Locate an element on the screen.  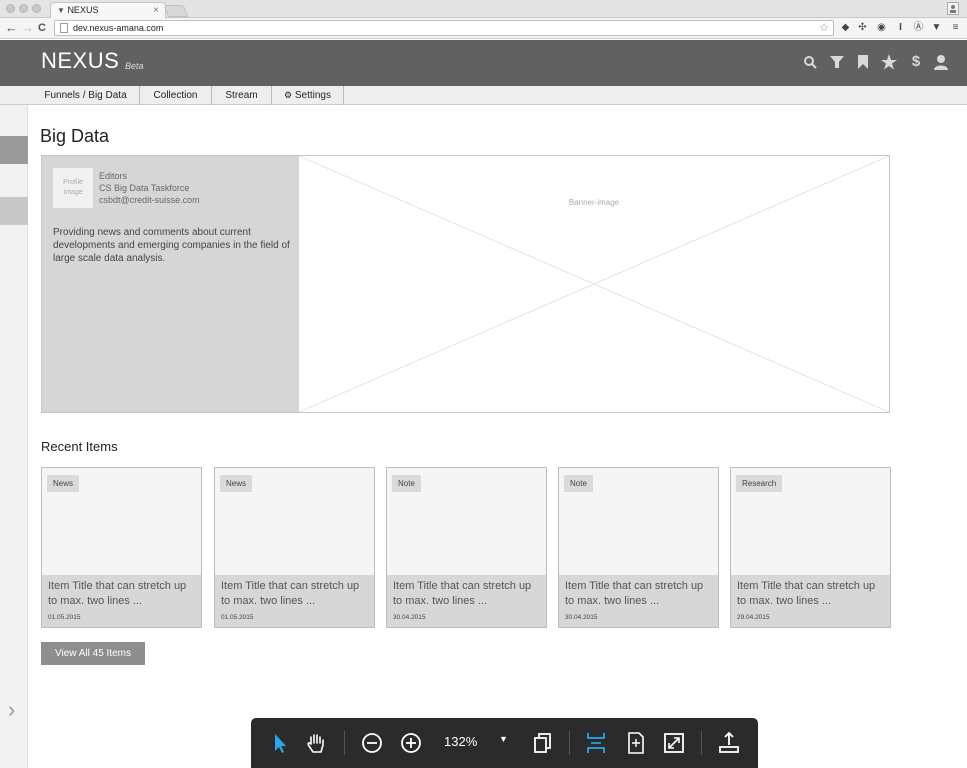
filter-icon is located at coordinates (837, 62).